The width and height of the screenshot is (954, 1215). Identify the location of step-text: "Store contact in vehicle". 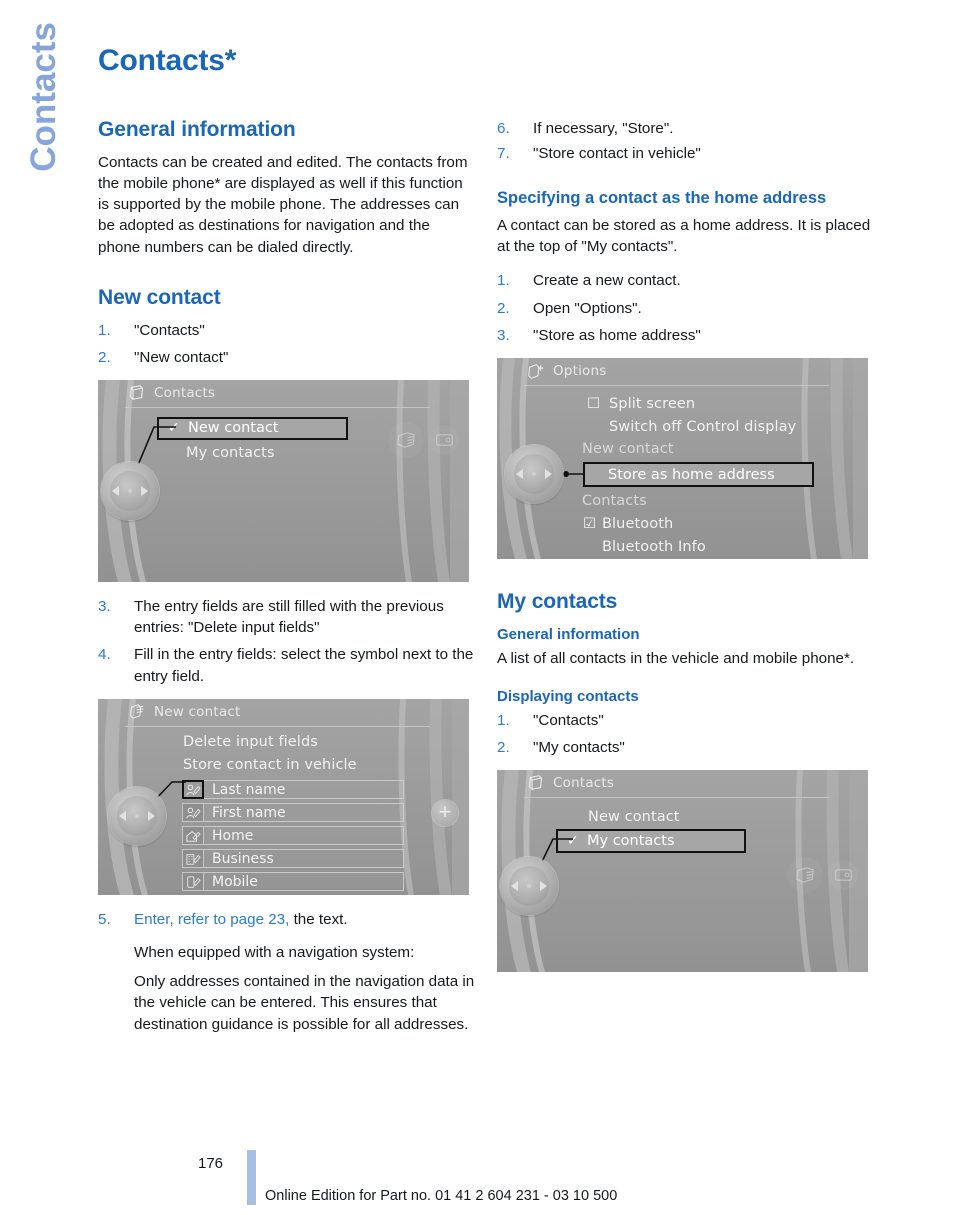
(617, 154).